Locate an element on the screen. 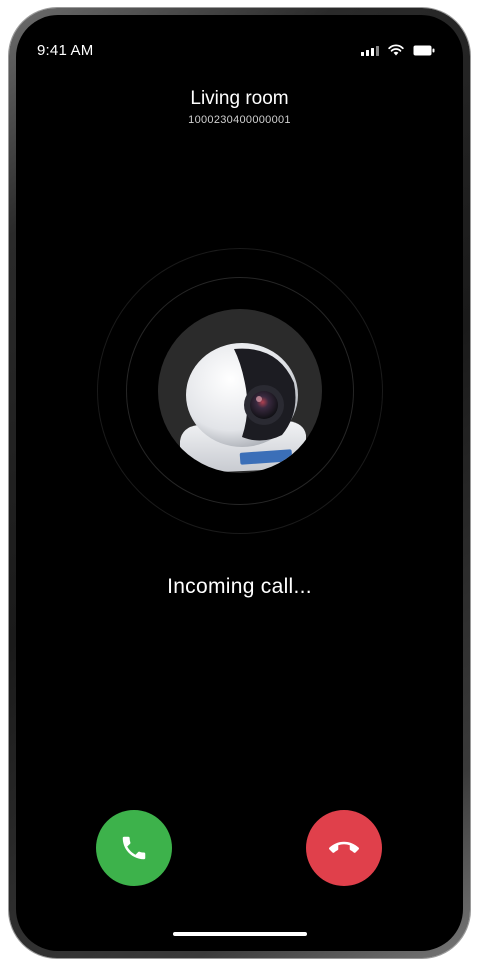  hang-up-icon is located at coordinates (344, 847).